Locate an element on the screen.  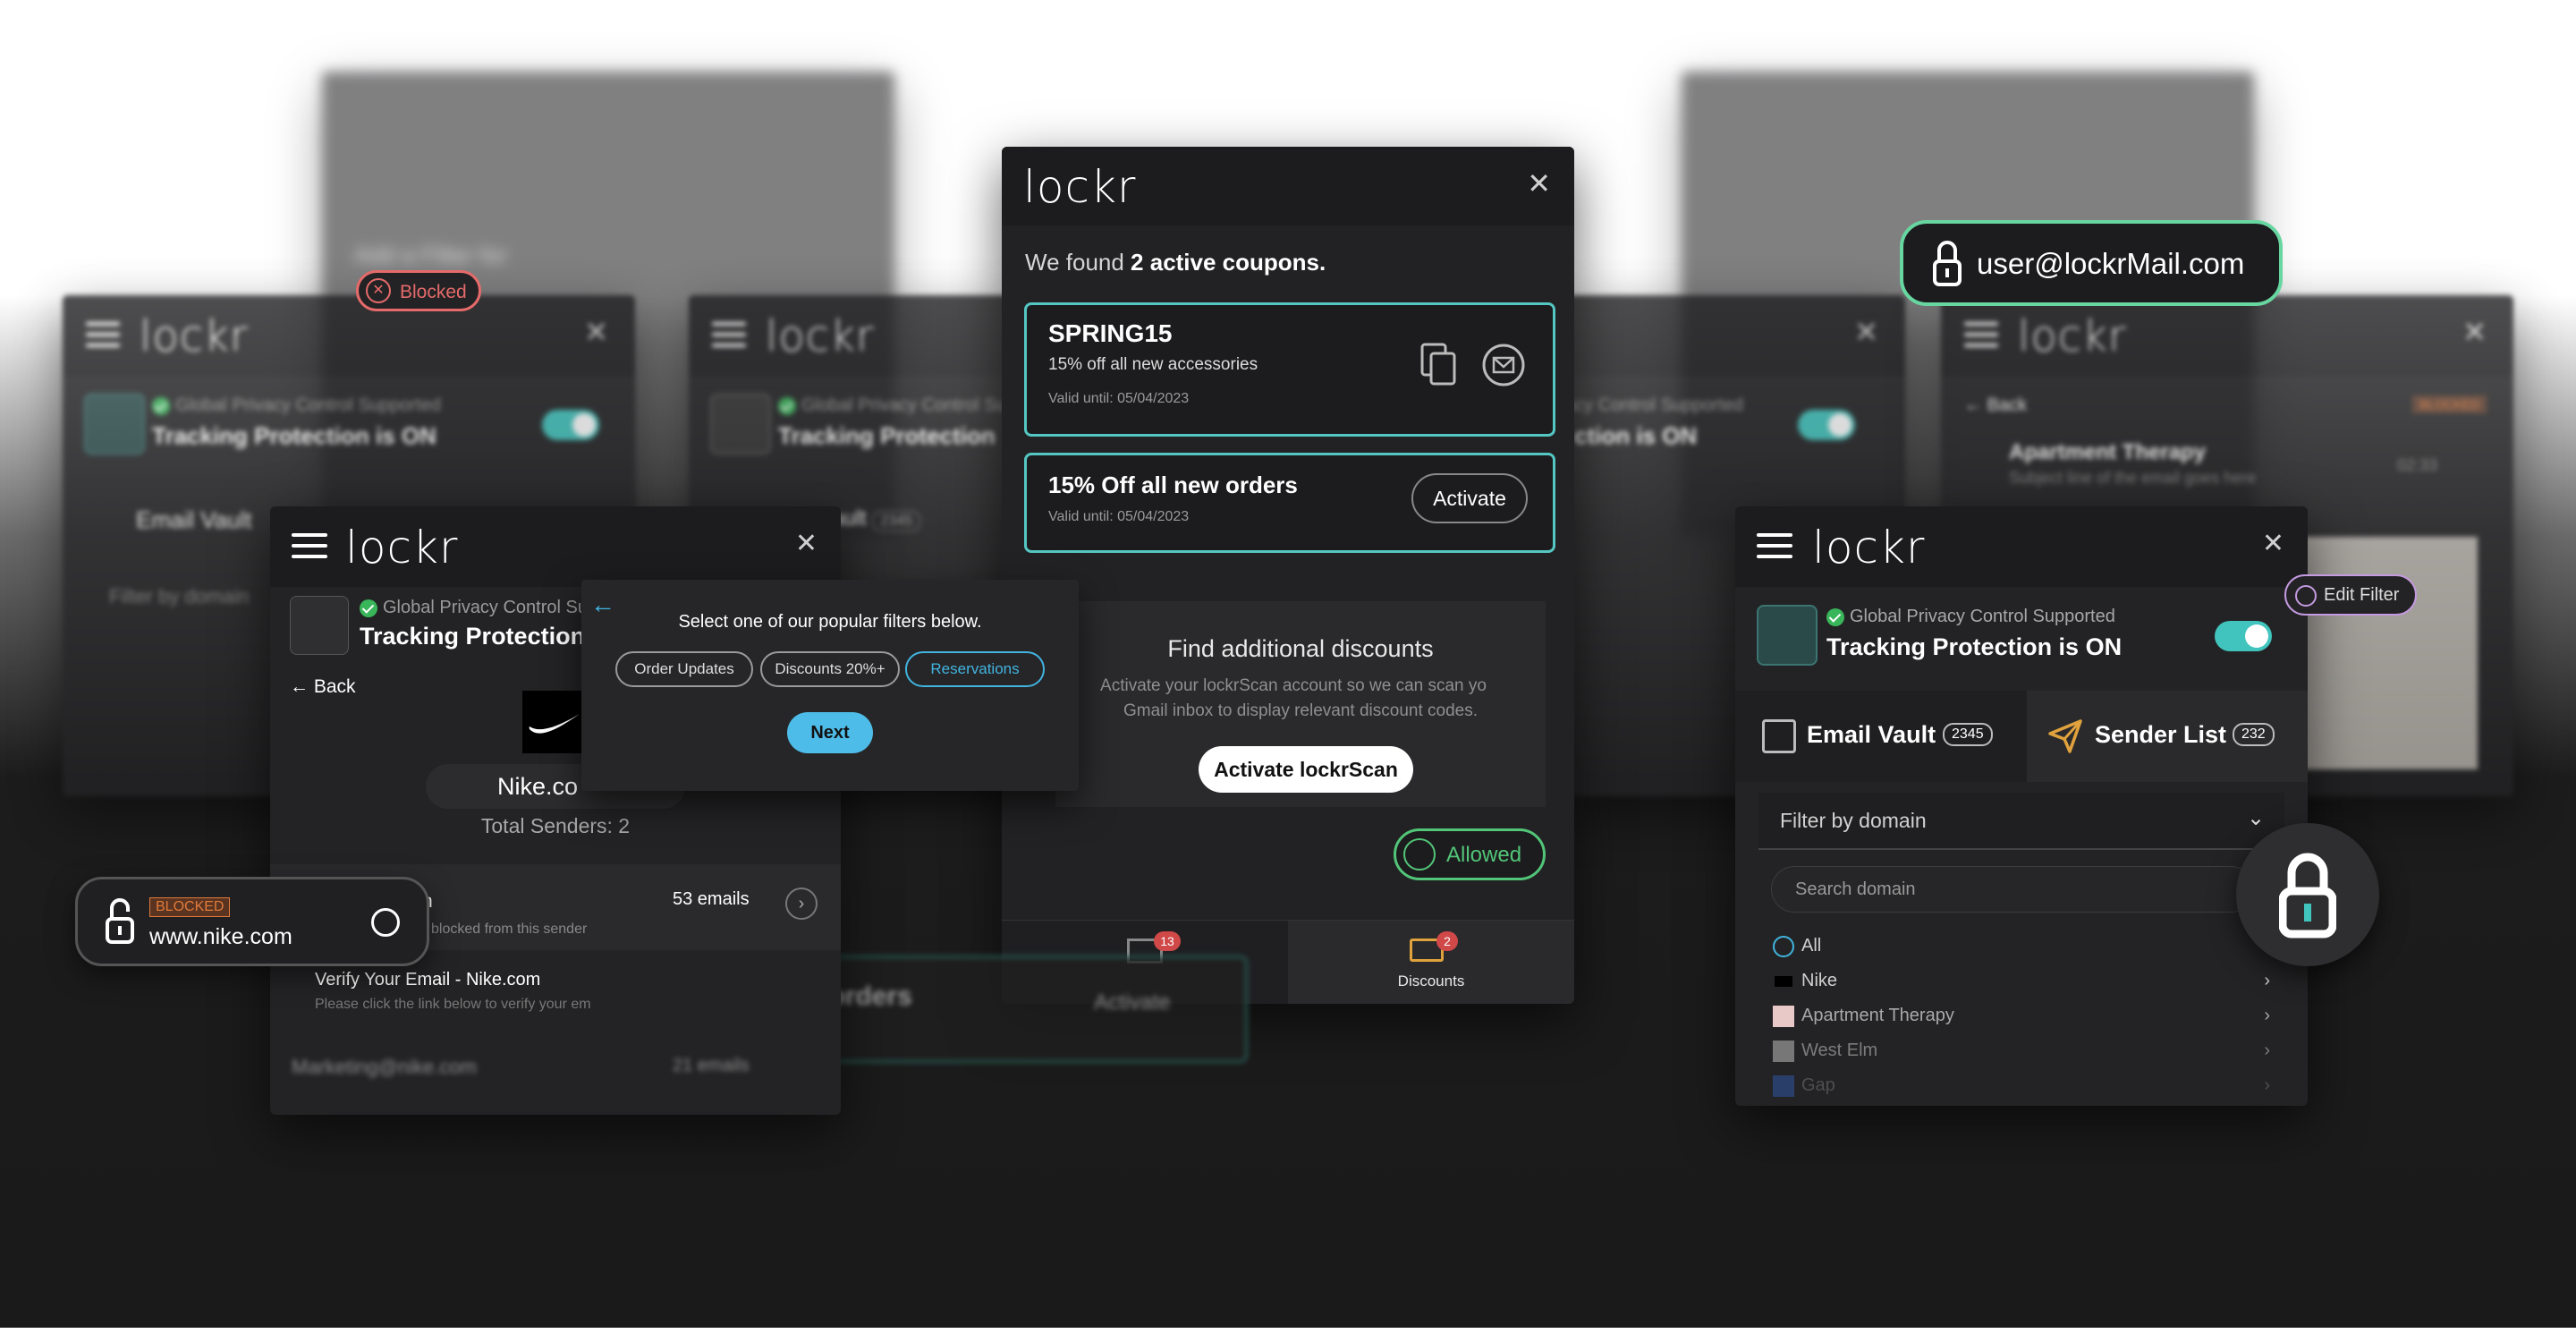
domain-label: Nike.co is located at coordinates (538, 787).